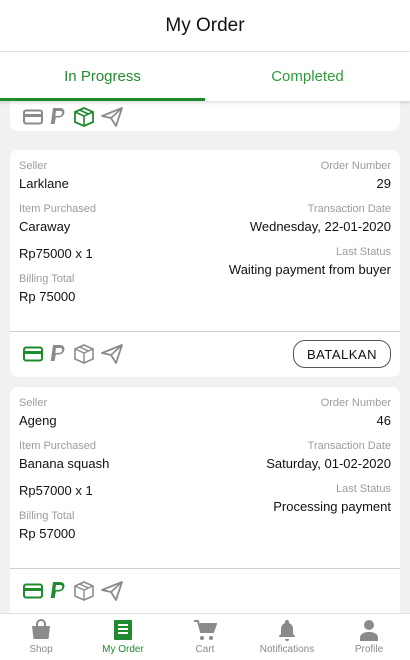  Describe the element at coordinates (64, 463) in the screenshot. I see `item-name: Banana squash` at that location.